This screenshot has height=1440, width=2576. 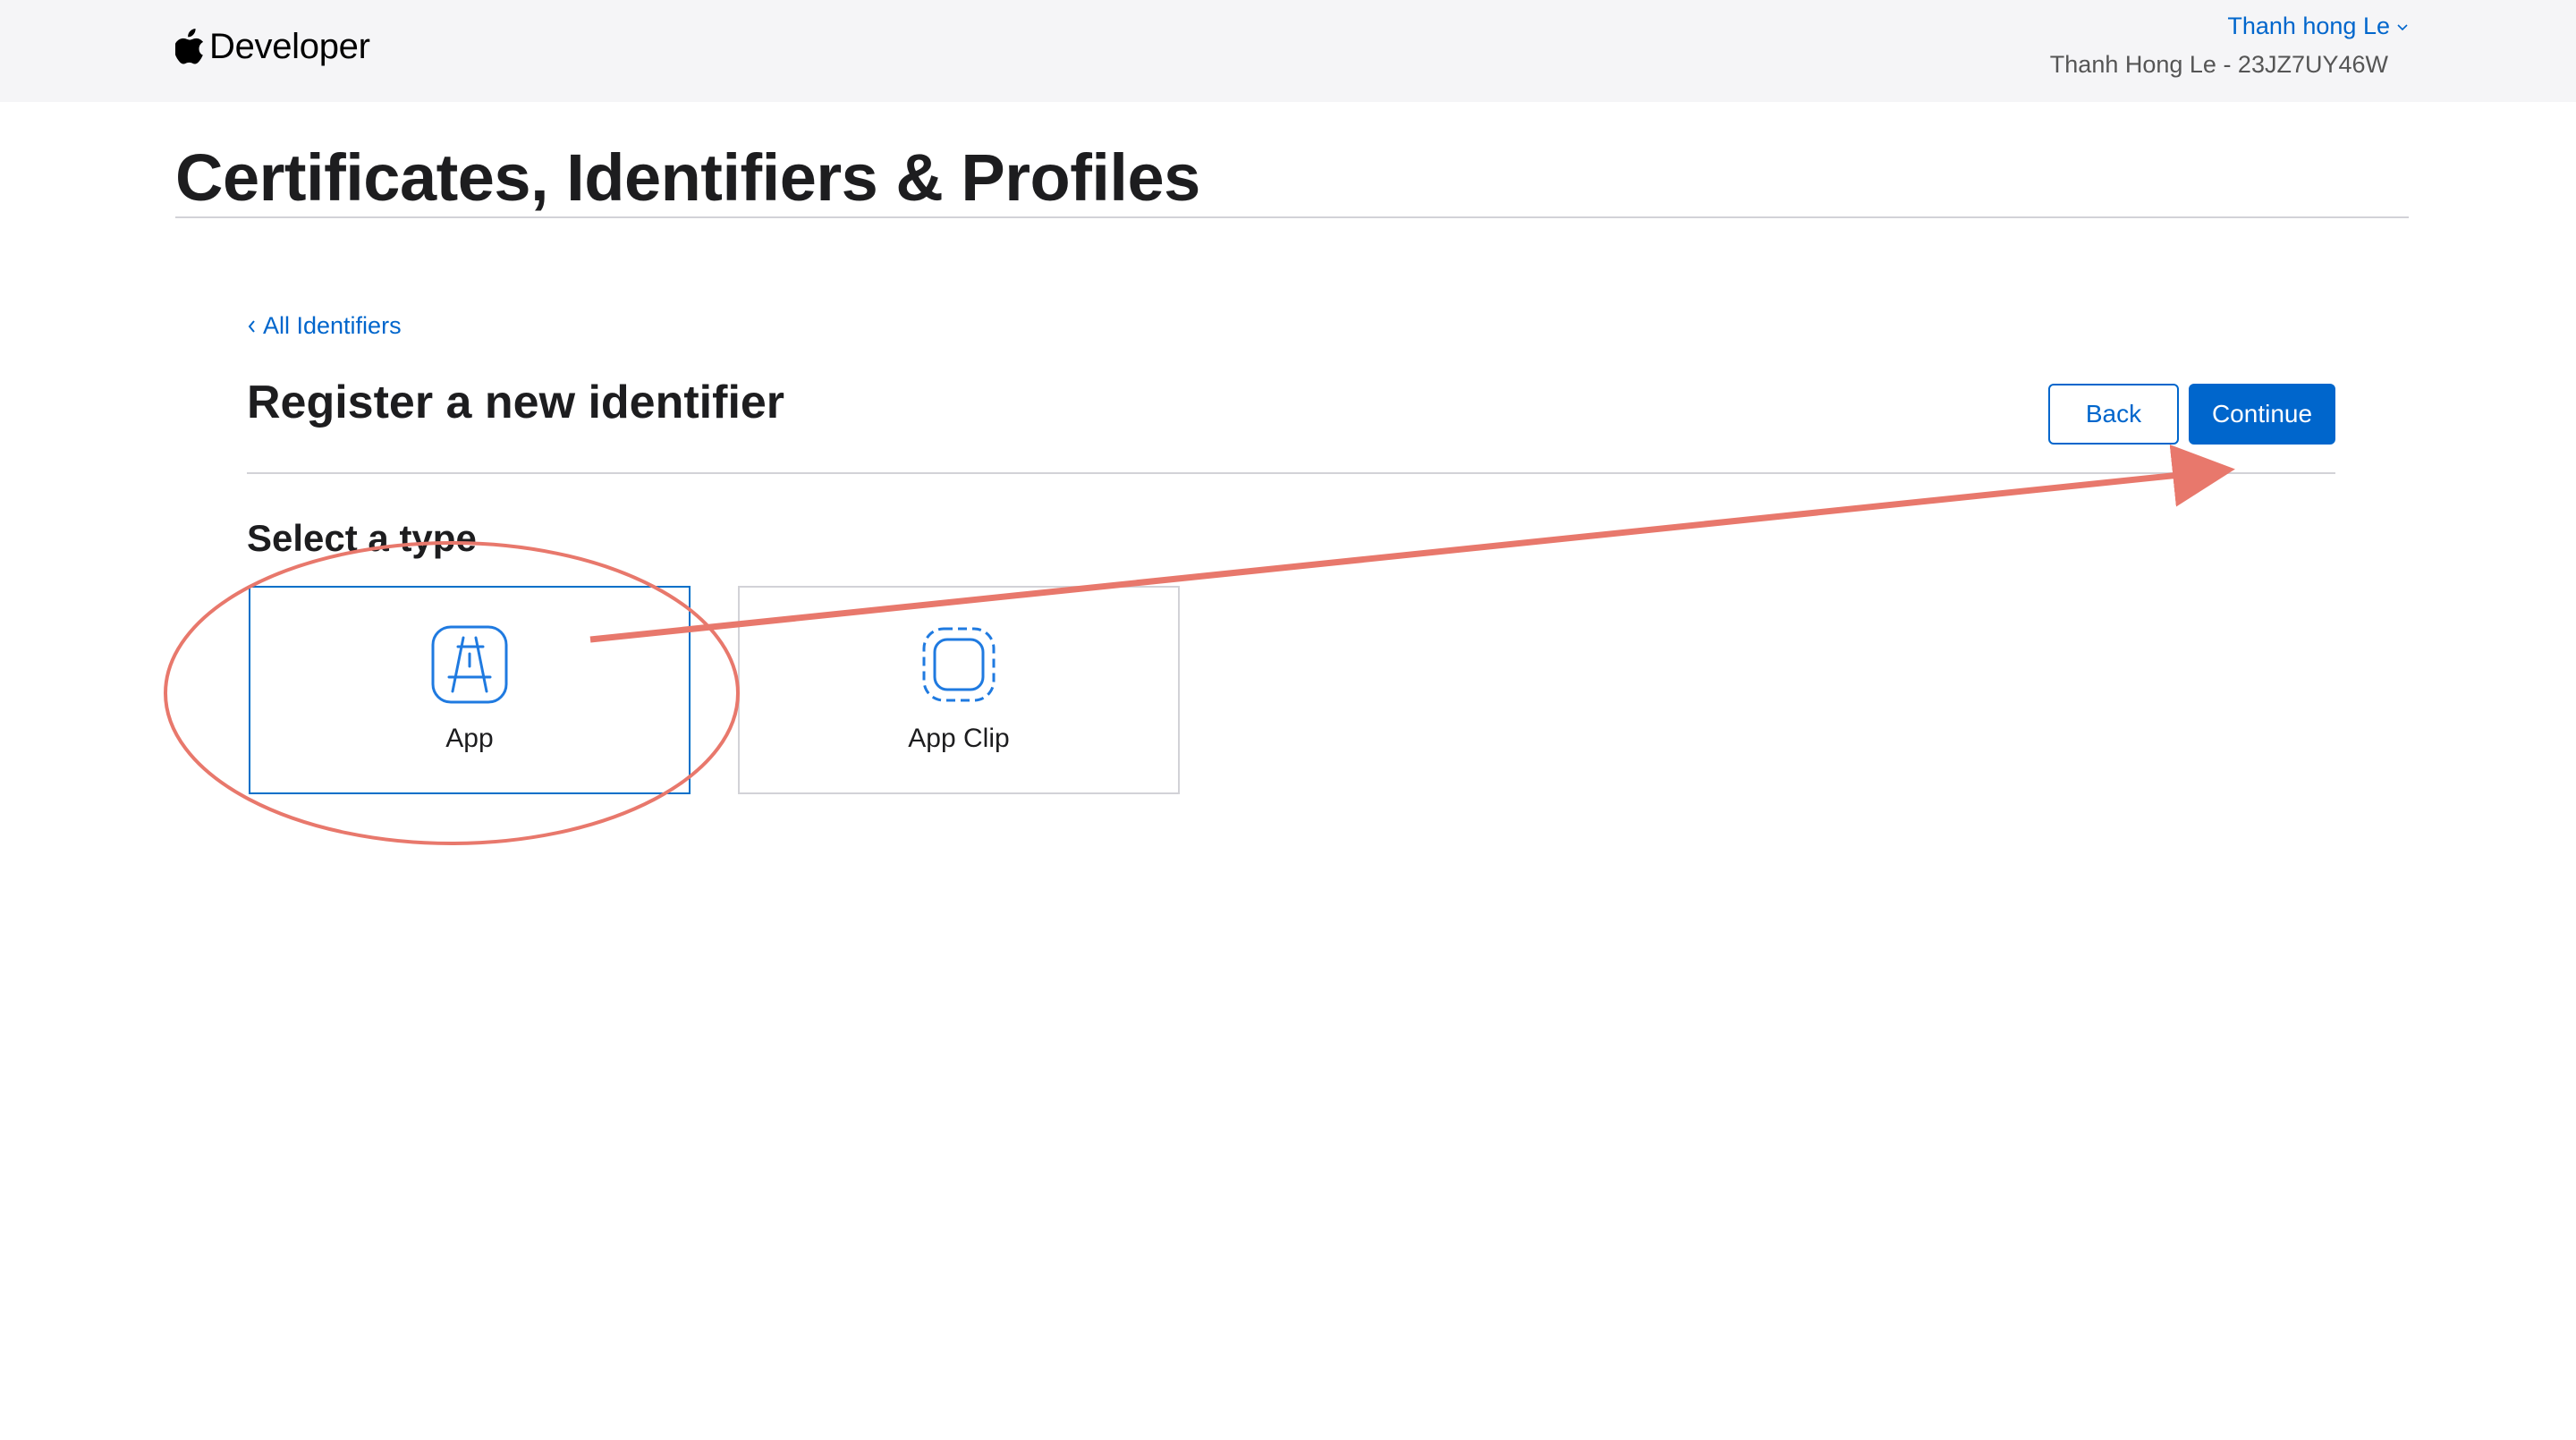 What do you see at coordinates (469, 664) in the screenshot?
I see `app-store-icon` at bounding box center [469, 664].